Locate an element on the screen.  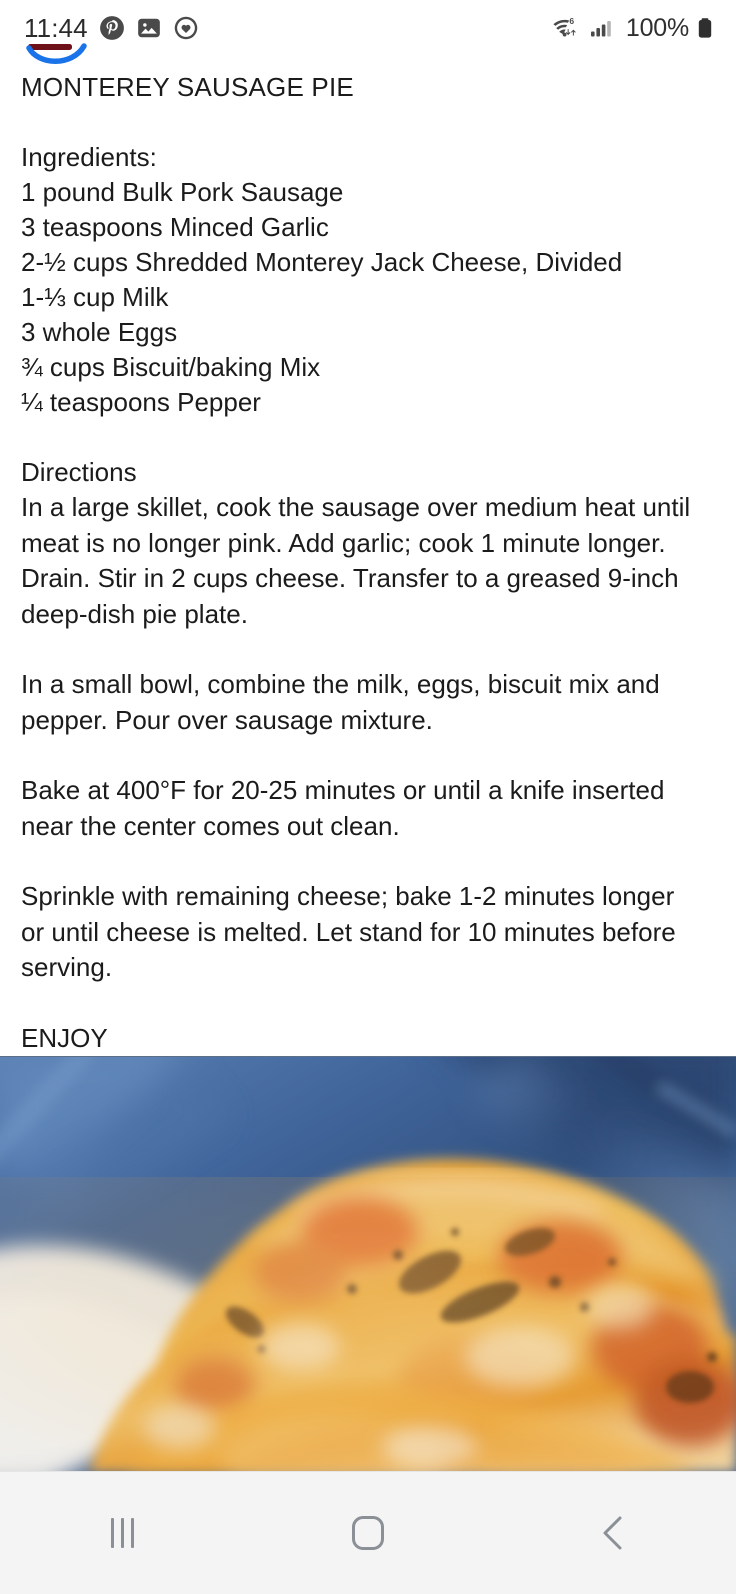
list-item: ¾ cups Biscuit/baking Mix is located at coordinates (171, 367).